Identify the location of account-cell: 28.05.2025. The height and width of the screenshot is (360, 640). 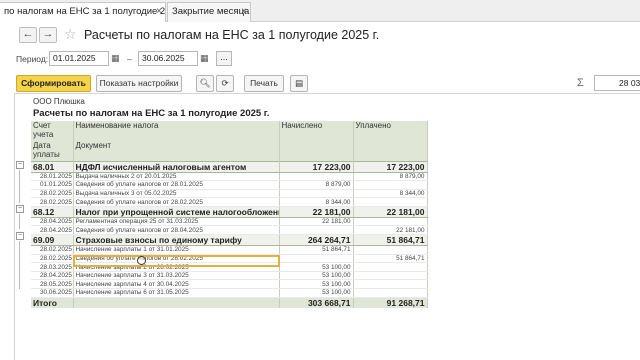
(52, 284).